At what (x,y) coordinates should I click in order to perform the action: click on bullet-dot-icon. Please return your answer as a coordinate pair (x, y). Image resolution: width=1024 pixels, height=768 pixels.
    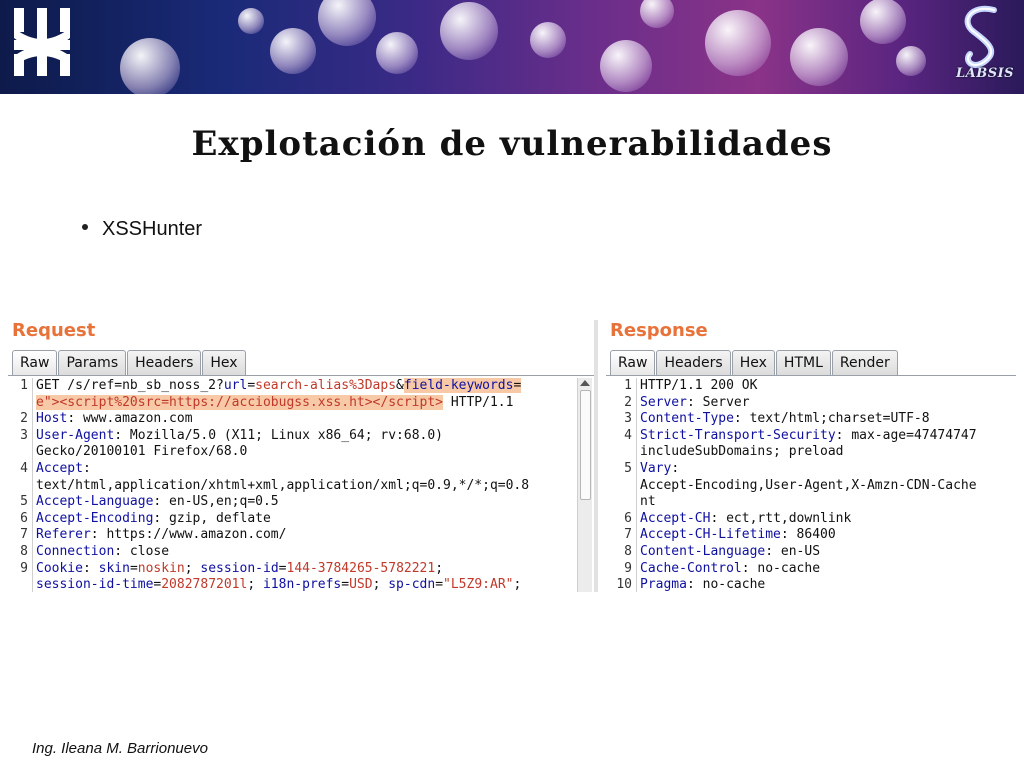
    Looking at the image, I should click on (85, 226).